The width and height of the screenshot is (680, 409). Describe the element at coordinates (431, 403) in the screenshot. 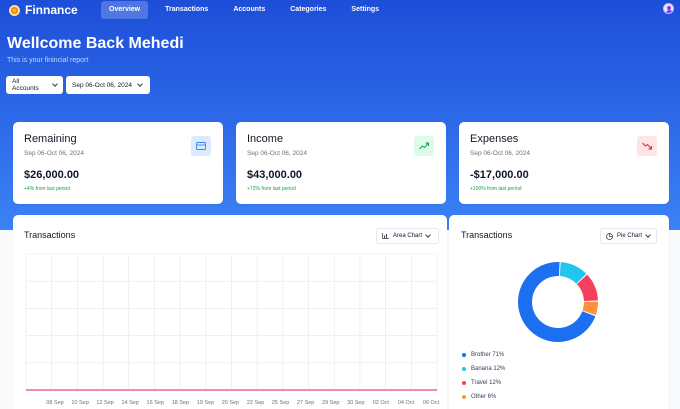

I see `x-tick-label: 06 Oct` at that location.